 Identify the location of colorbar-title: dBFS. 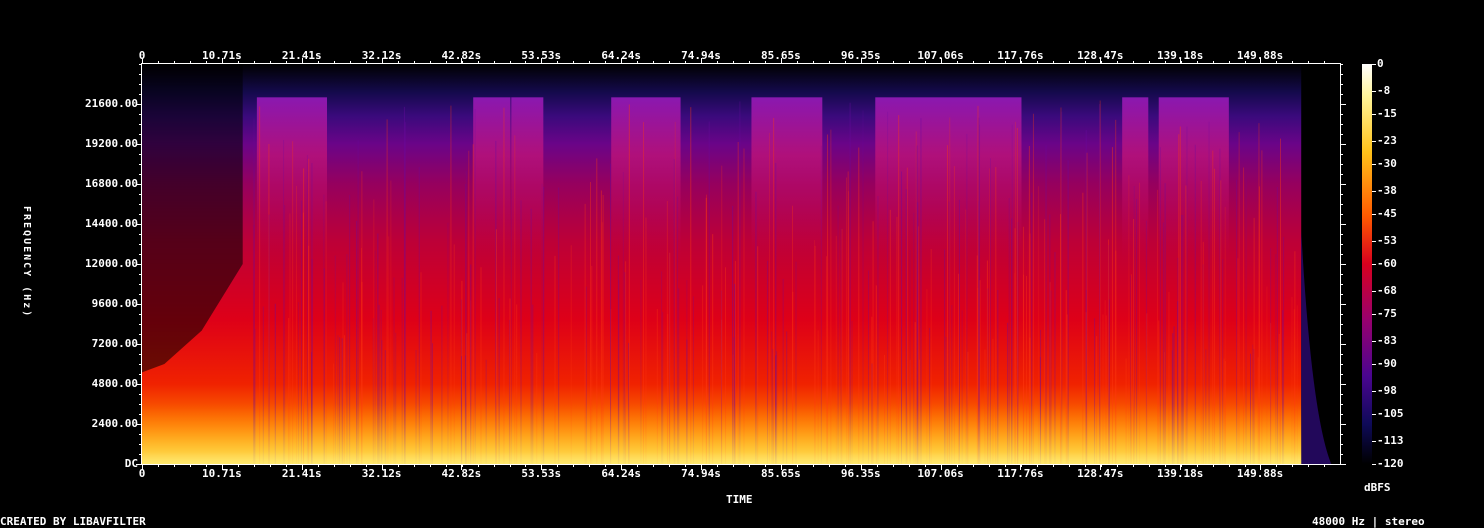
(1377, 487).